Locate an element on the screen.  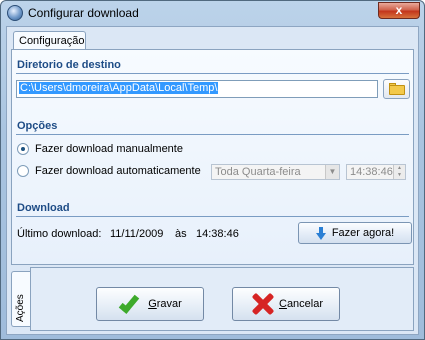
options-heading: Opções is located at coordinates (37, 126).